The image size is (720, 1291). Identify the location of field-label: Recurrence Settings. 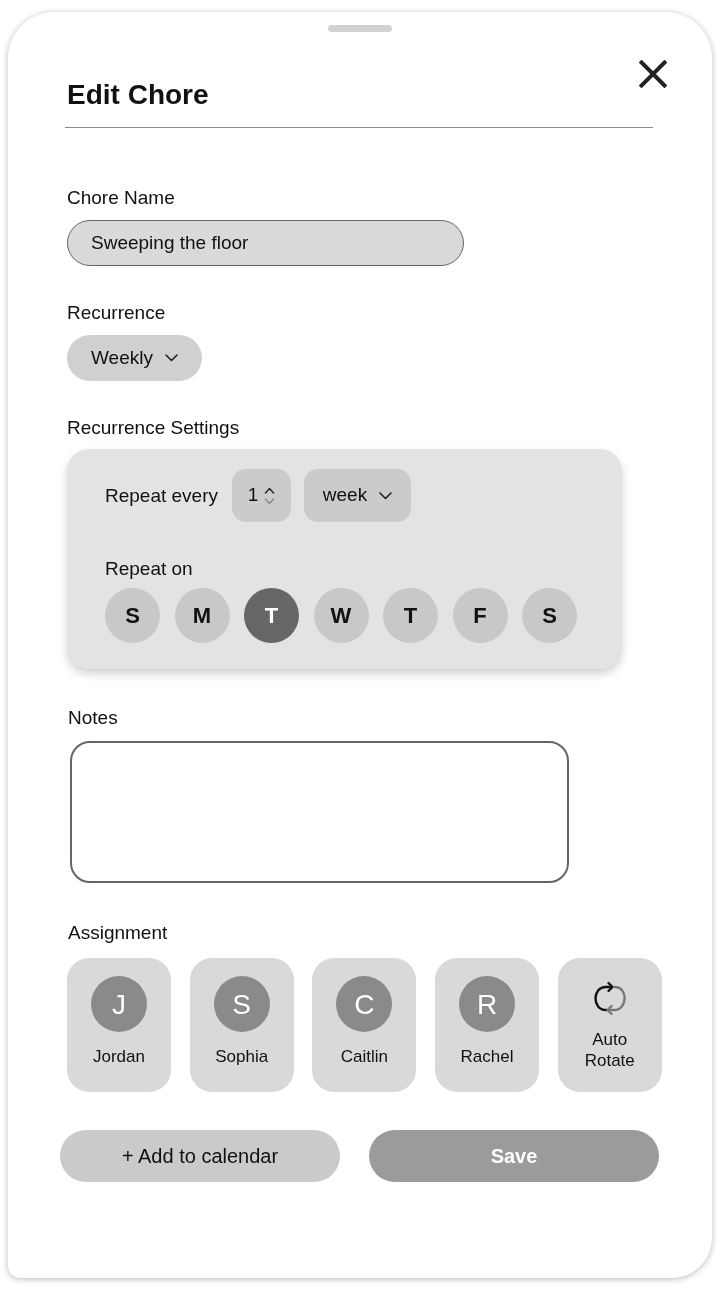
(153, 427).